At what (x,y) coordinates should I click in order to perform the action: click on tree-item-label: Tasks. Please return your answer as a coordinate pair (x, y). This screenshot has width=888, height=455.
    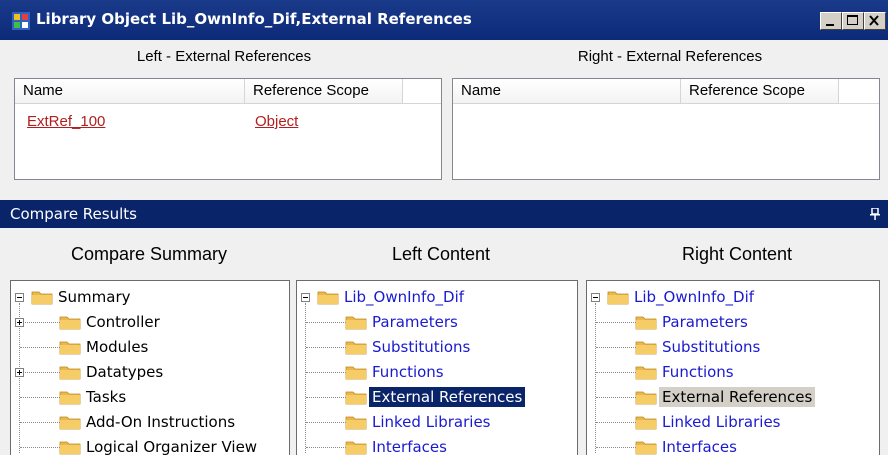
    Looking at the image, I should click on (106, 397).